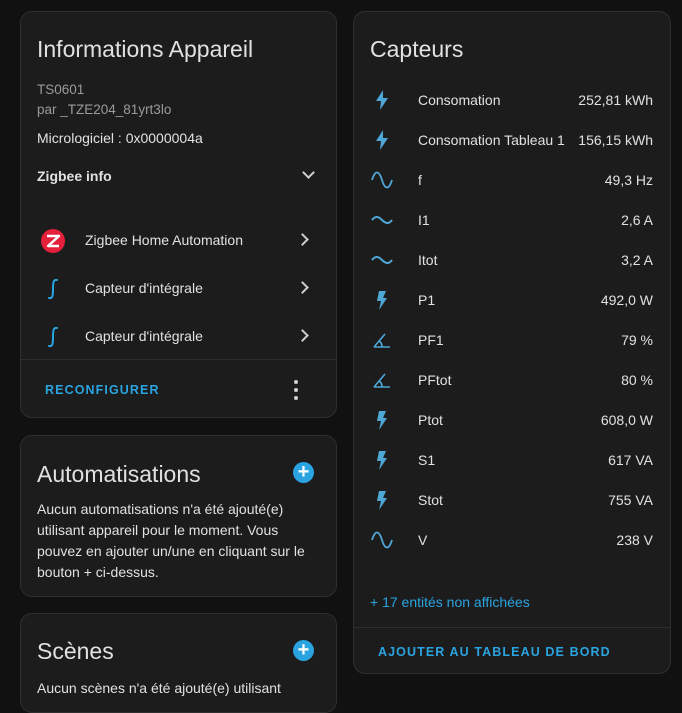 Image resolution: width=682 pixels, height=713 pixels. Describe the element at coordinates (308, 172) in the screenshot. I see `chevron-down-icon` at that location.